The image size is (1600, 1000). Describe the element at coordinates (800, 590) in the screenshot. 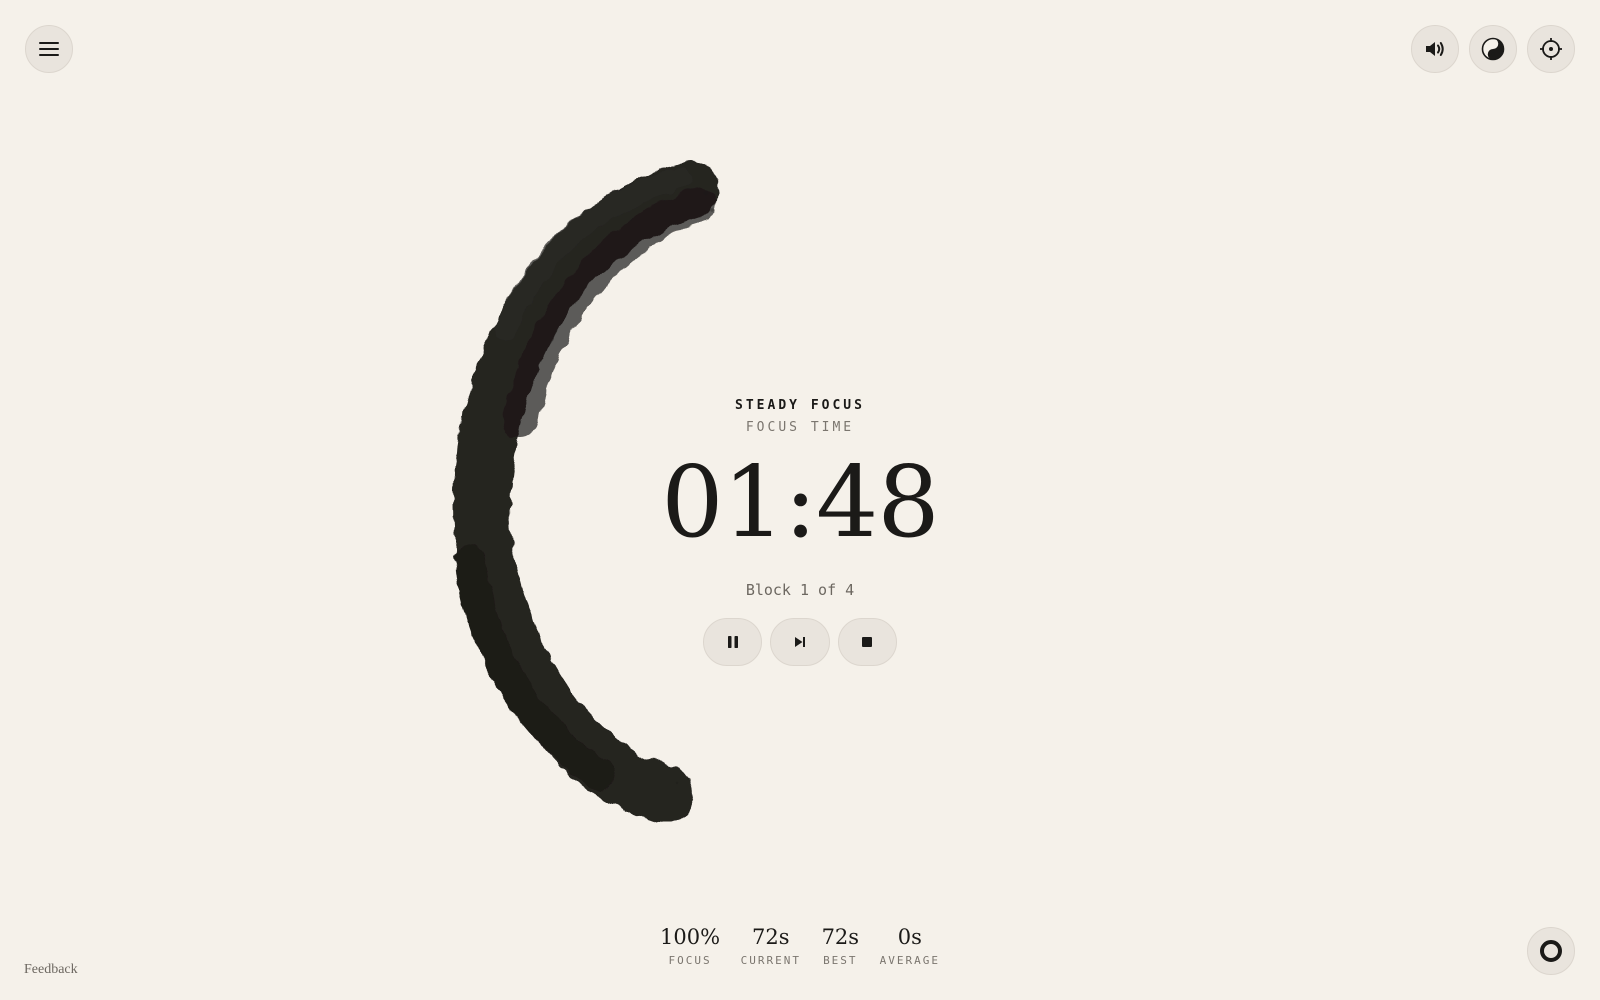

I see `block-counter: Block 1 of 4` at that location.